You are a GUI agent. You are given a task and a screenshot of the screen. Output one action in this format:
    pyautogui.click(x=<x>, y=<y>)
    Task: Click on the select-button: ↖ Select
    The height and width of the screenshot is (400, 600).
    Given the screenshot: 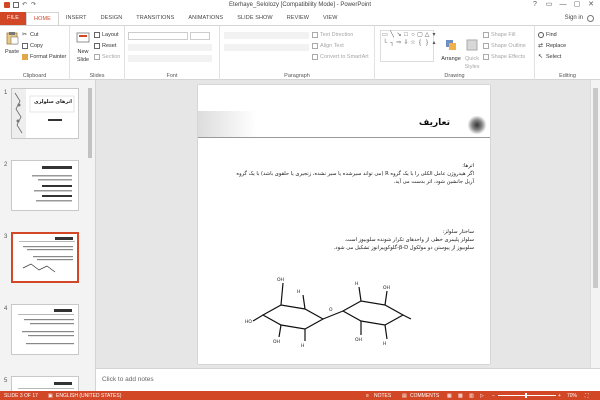 What is the action you would take?
    pyautogui.click(x=549, y=57)
    